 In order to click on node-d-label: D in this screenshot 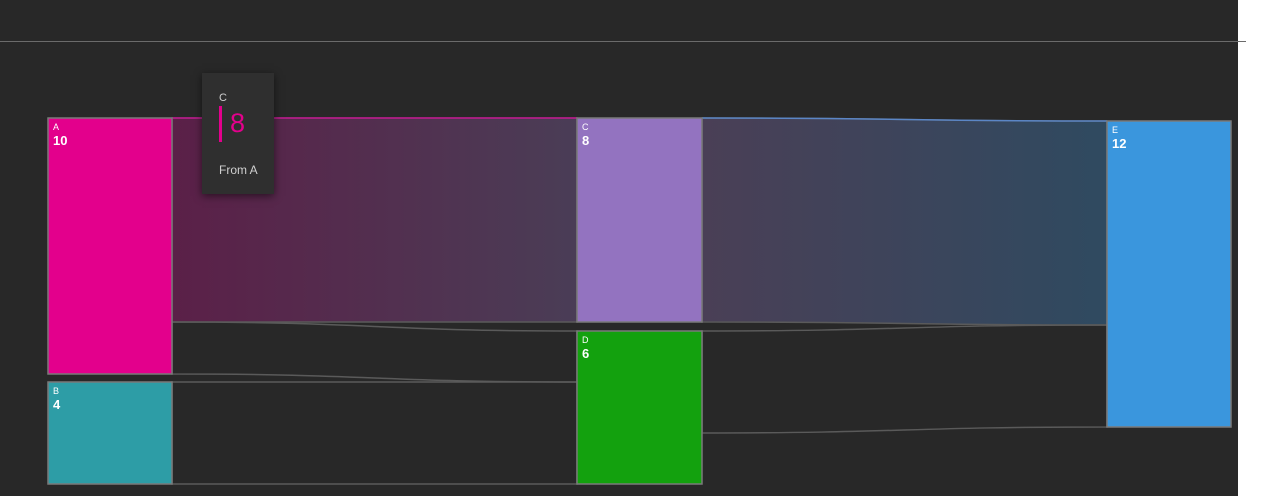, I will do `click(585, 340)`.